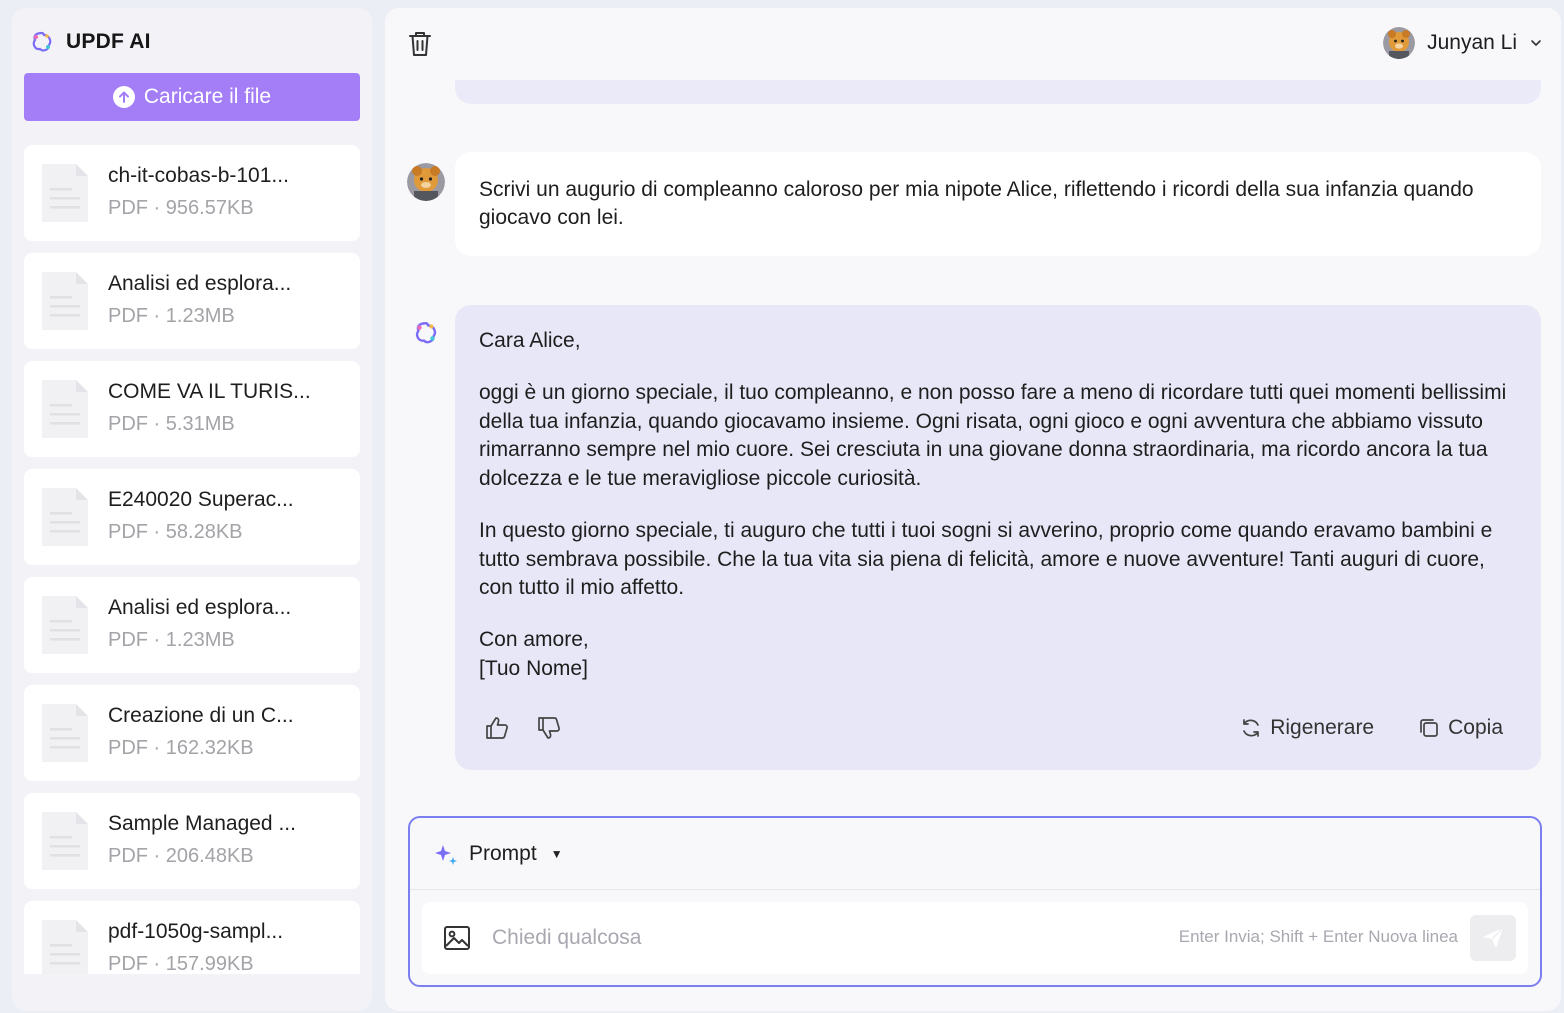  Describe the element at coordinates (192, 409) in the screenshot. I see `file-item: COME VA IL TURIS... PDF · 5.31MB` at that location.